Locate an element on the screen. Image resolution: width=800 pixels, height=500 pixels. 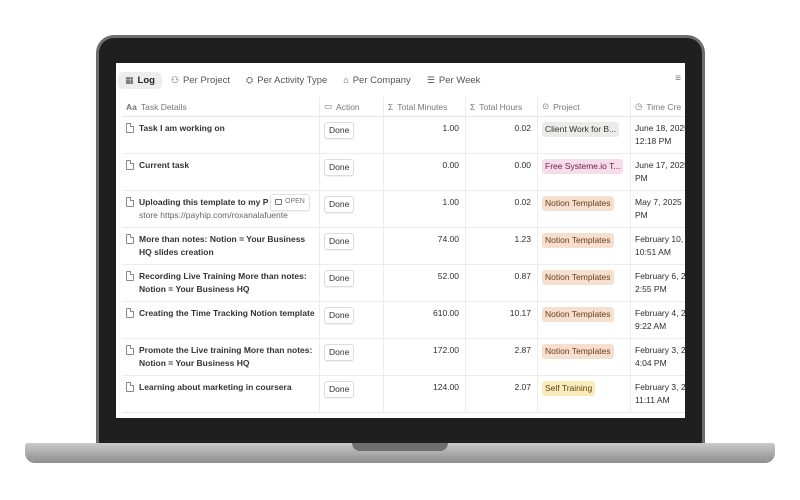
tab-label: Per Company is located at coordinates (381, 80).